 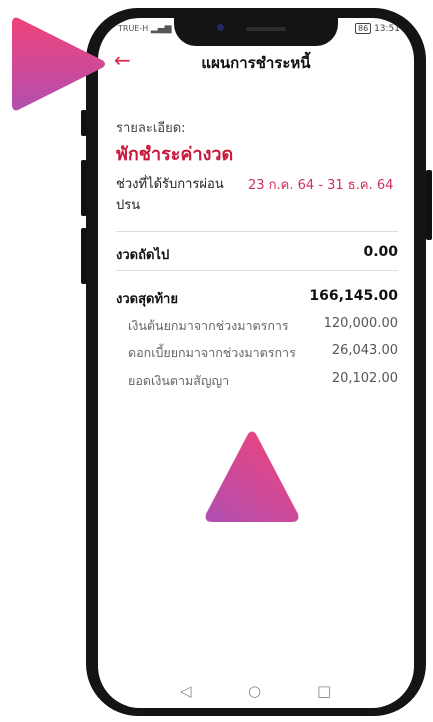 I want to click on status-bar-left: TRUE-H ▂▄▆, so click(x=145, y=29).